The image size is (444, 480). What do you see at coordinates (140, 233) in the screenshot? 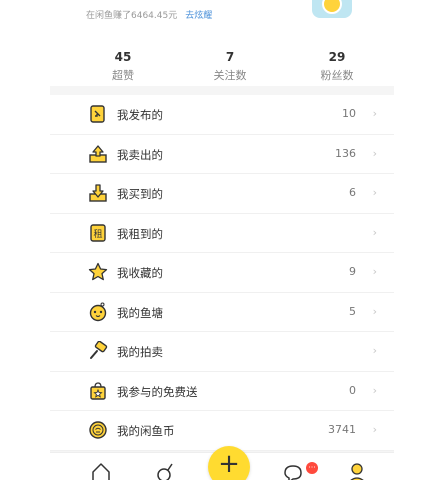
I see `menu-item-label: 我租到的` at bounding box center [140, 233].